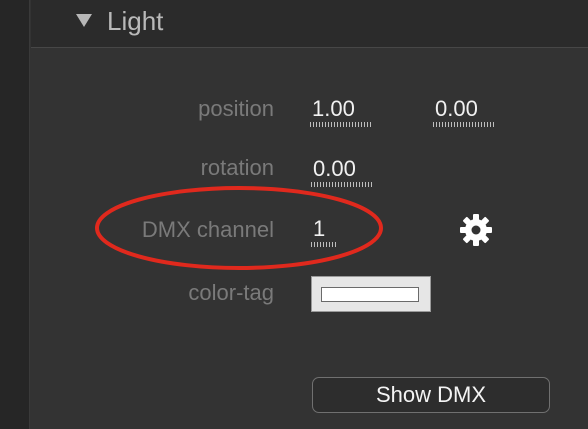 Image resolution: width=588 pixels, height=429 pixels. I want to click on light-section-header: Light, so click(309, 24).